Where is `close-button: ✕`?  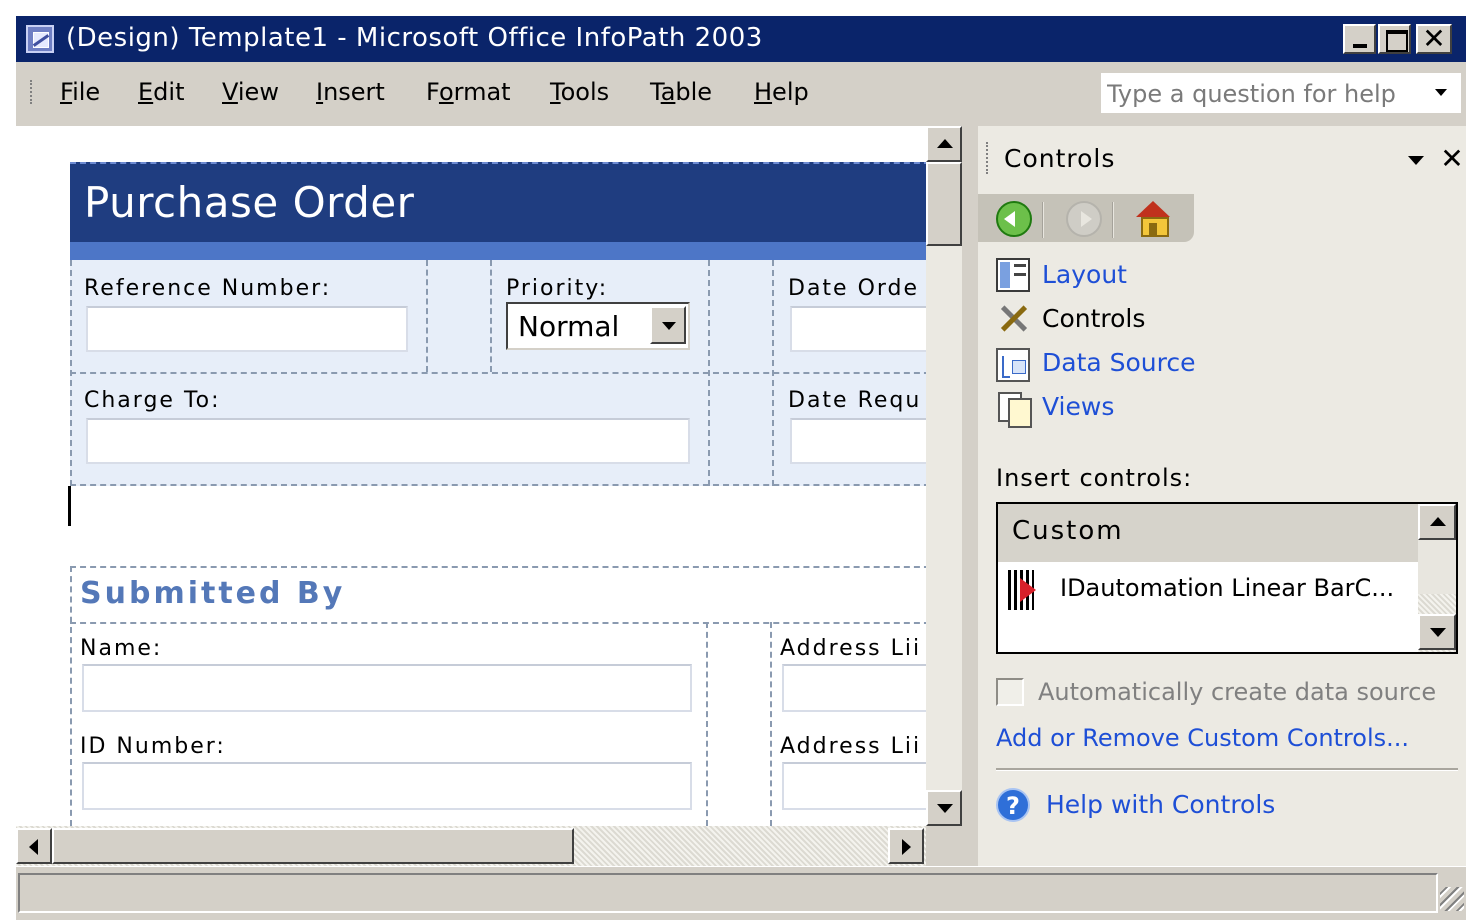
close-button: ✕ is located at coordinates (1434, 38).